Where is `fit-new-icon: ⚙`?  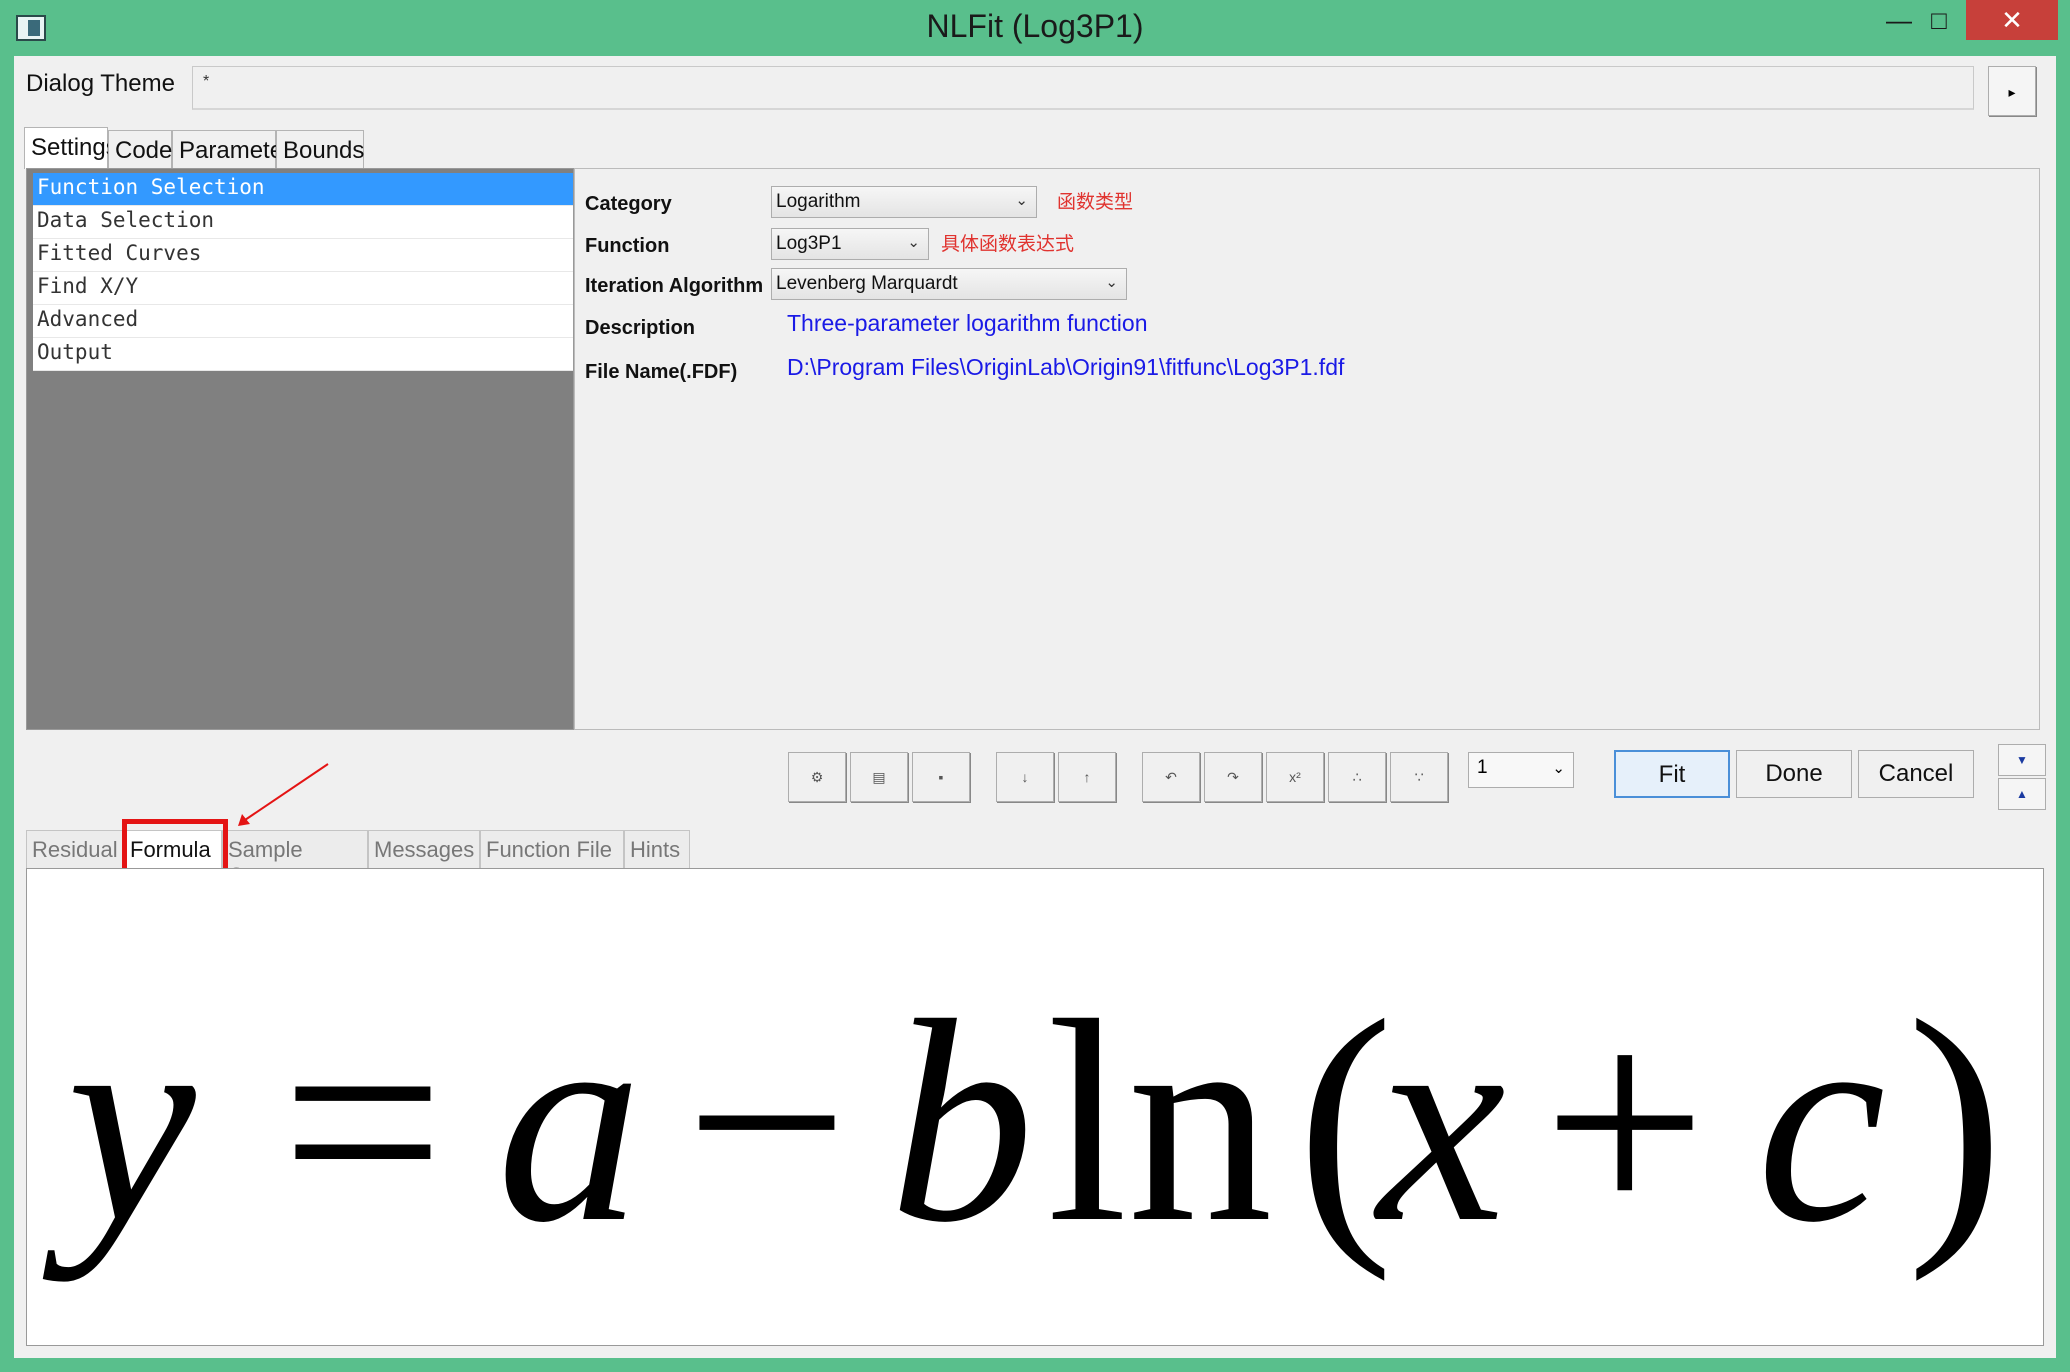 fit-new-icon: ⚙ is located at coordinates (817, 777).